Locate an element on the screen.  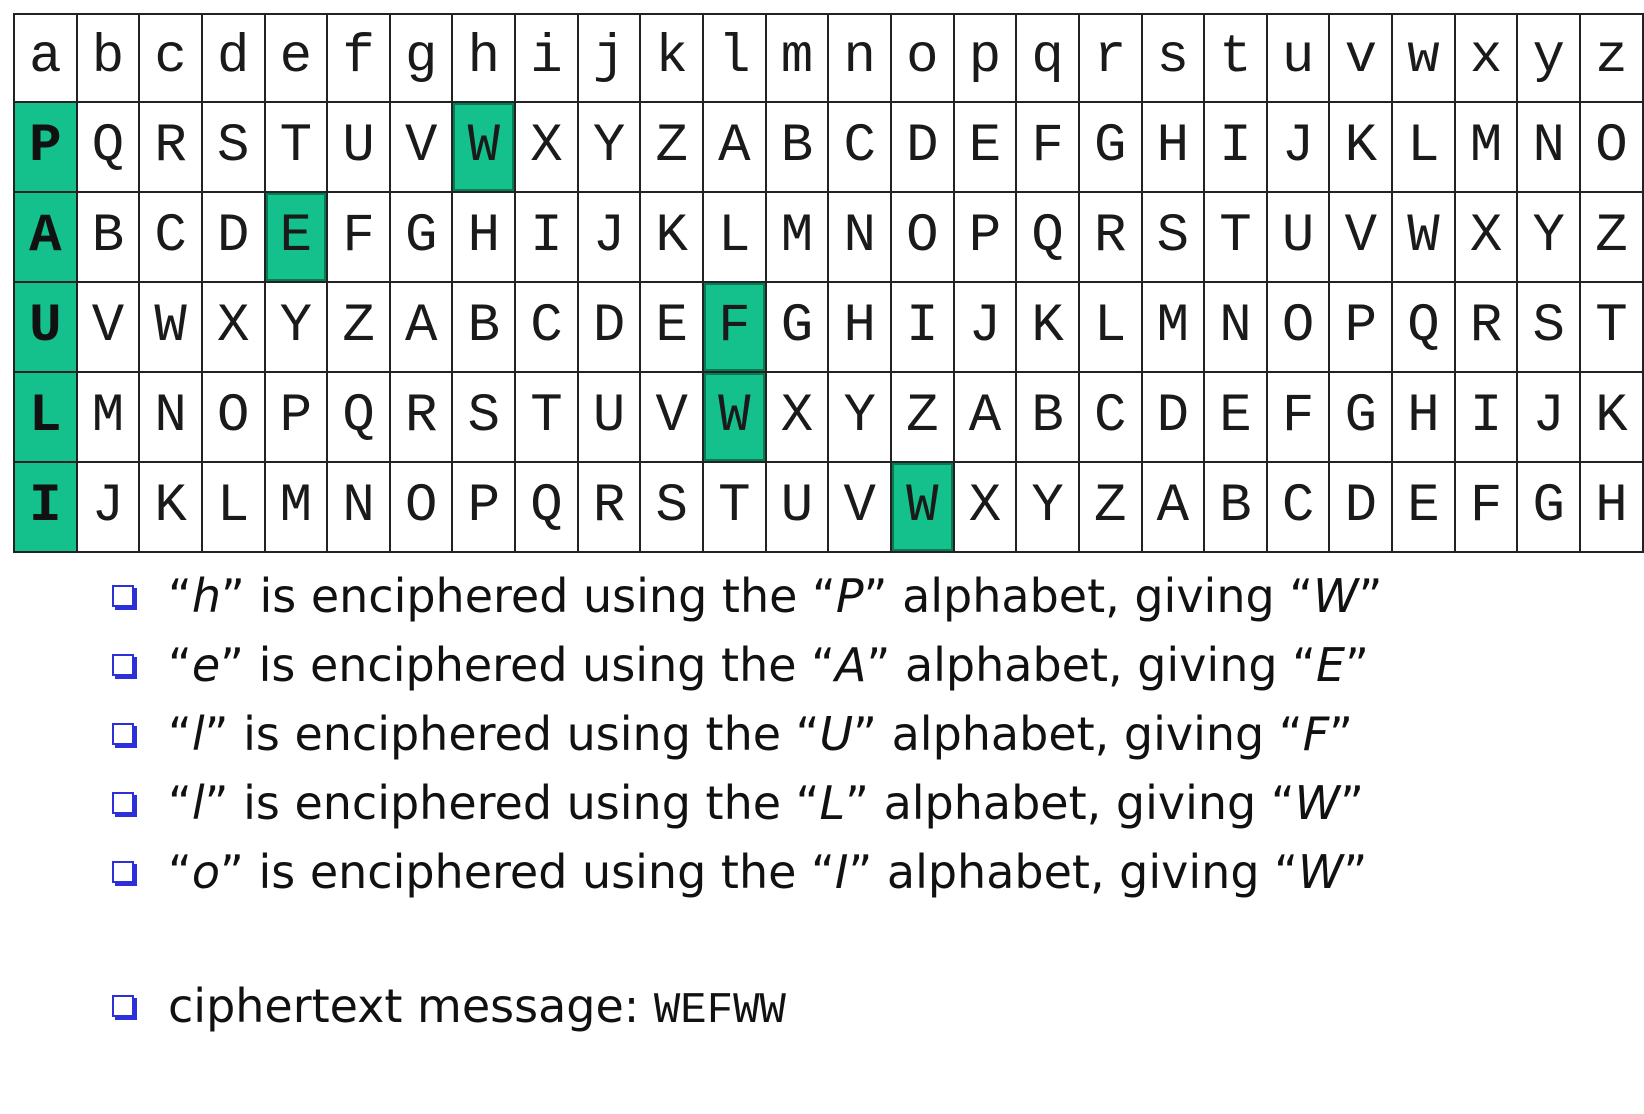
plain-letter-cell: p is located at coordinates (985, 58).